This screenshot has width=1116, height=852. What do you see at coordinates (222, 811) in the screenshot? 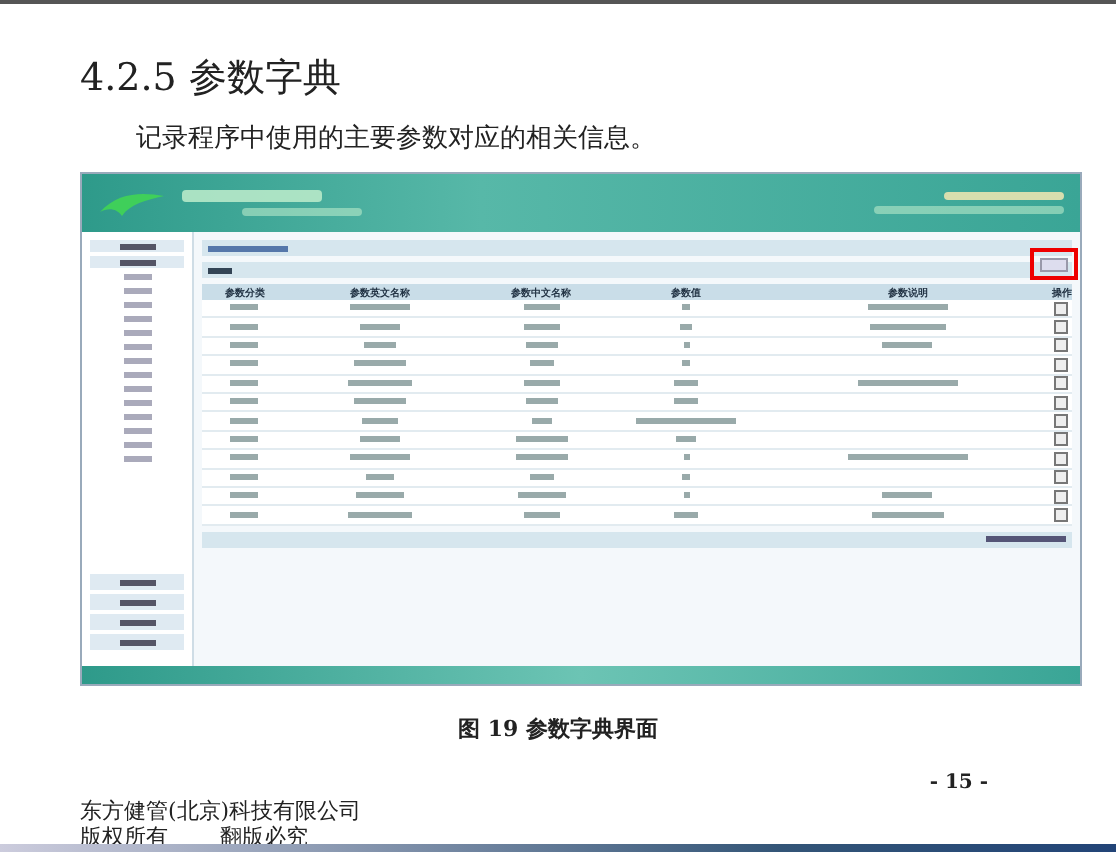
I see `company-name: 东方健管(北京)科技有限公司` at bounding box center [222, 811].